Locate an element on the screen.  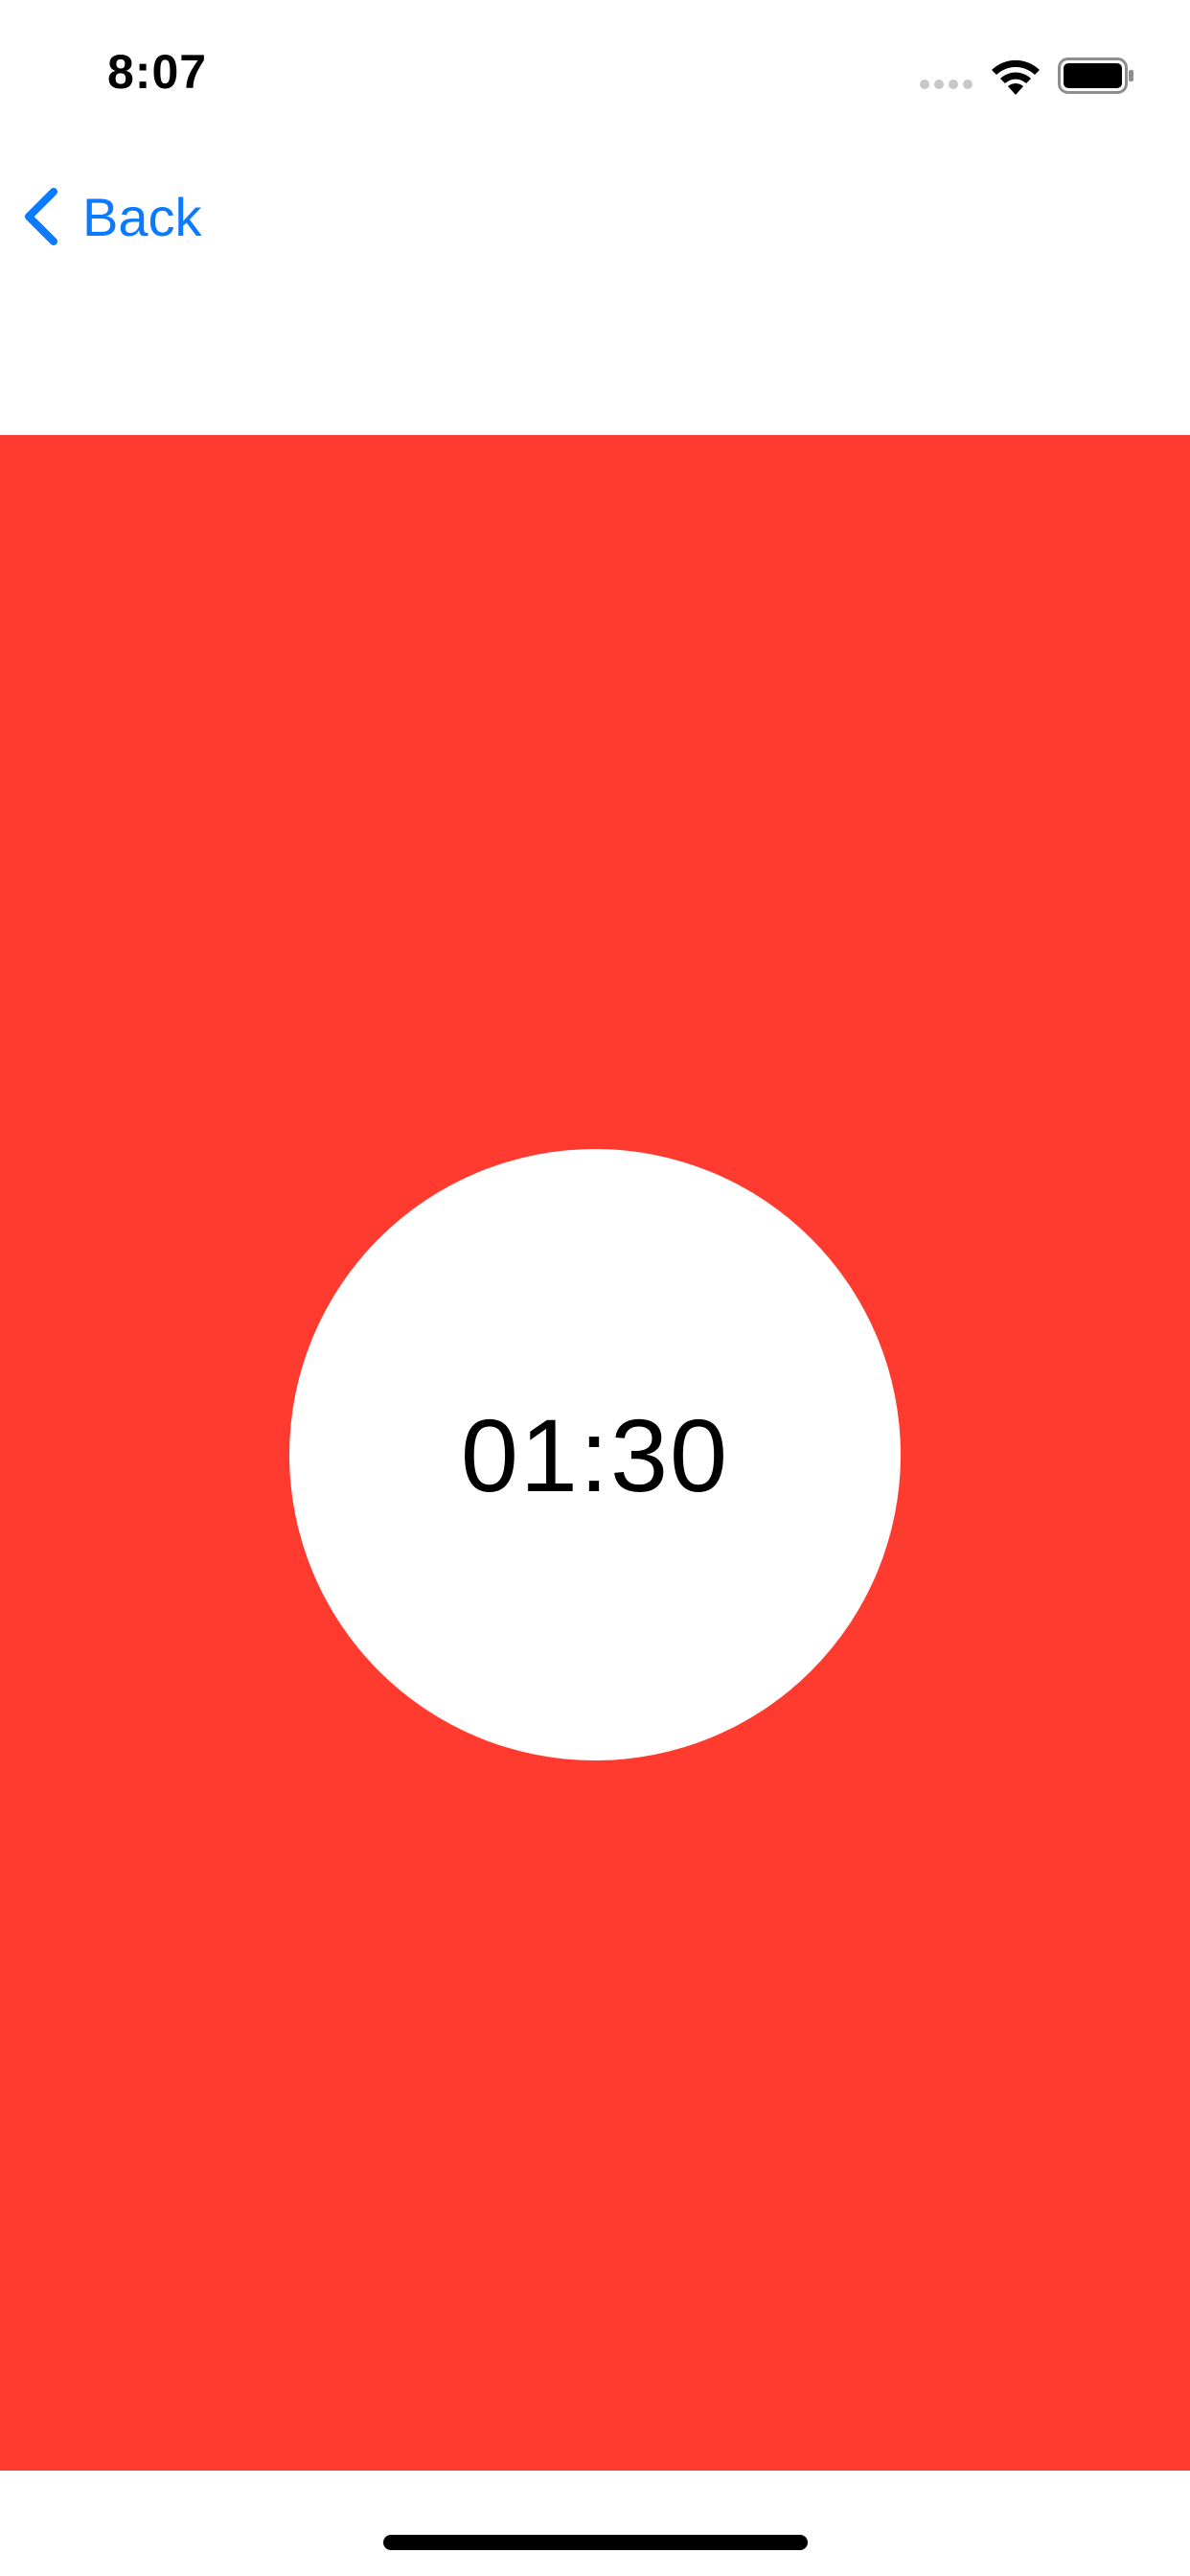
home-indicator is located at coordinates (595, 2542).